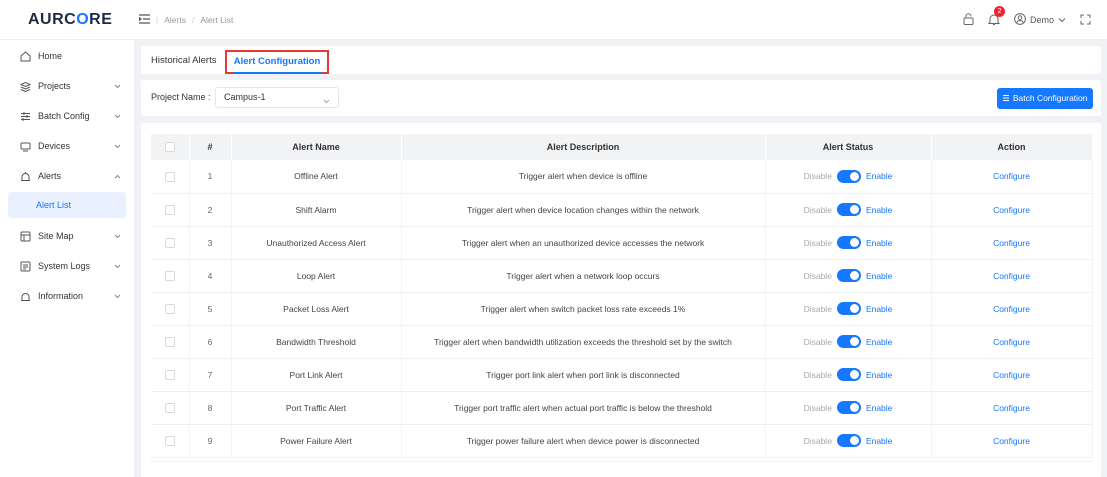 This screenshot has height=477, width=1107. I want to click on alert-name: Port Link Alert, so click(316, 375).